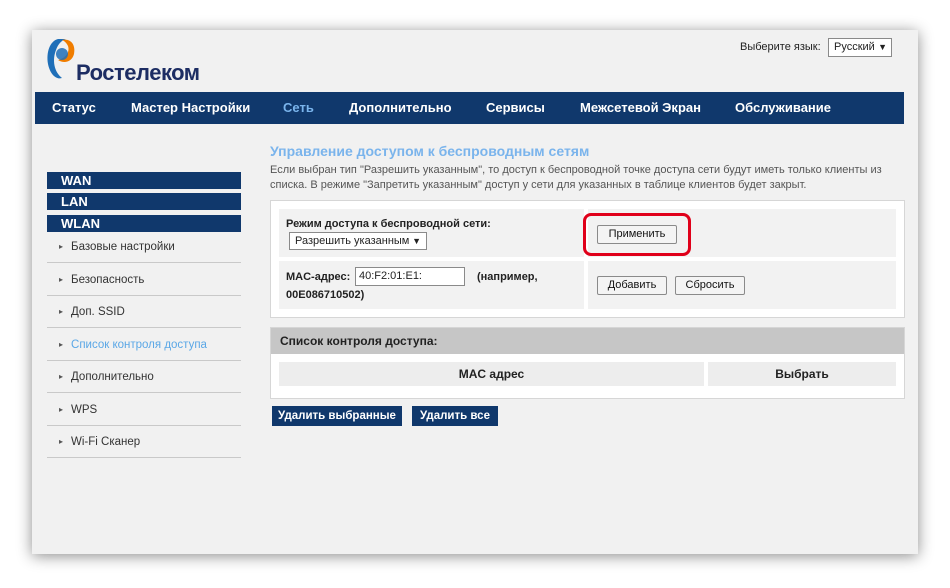 The image size is (950, 588). Describe the element at coordinates (298, 107) in the screenshot. I see `nav-network: Сеть` at that location.